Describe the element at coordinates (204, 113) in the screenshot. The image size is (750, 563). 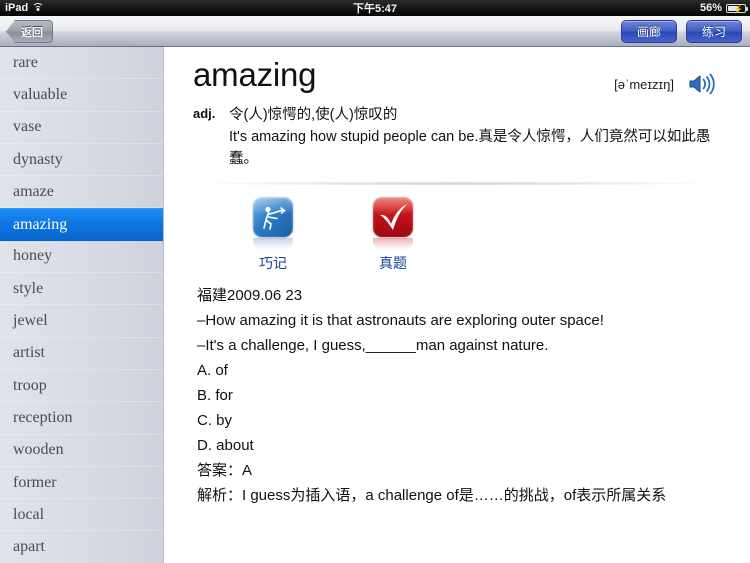
I see `part-of-speech: adj.` at that location.